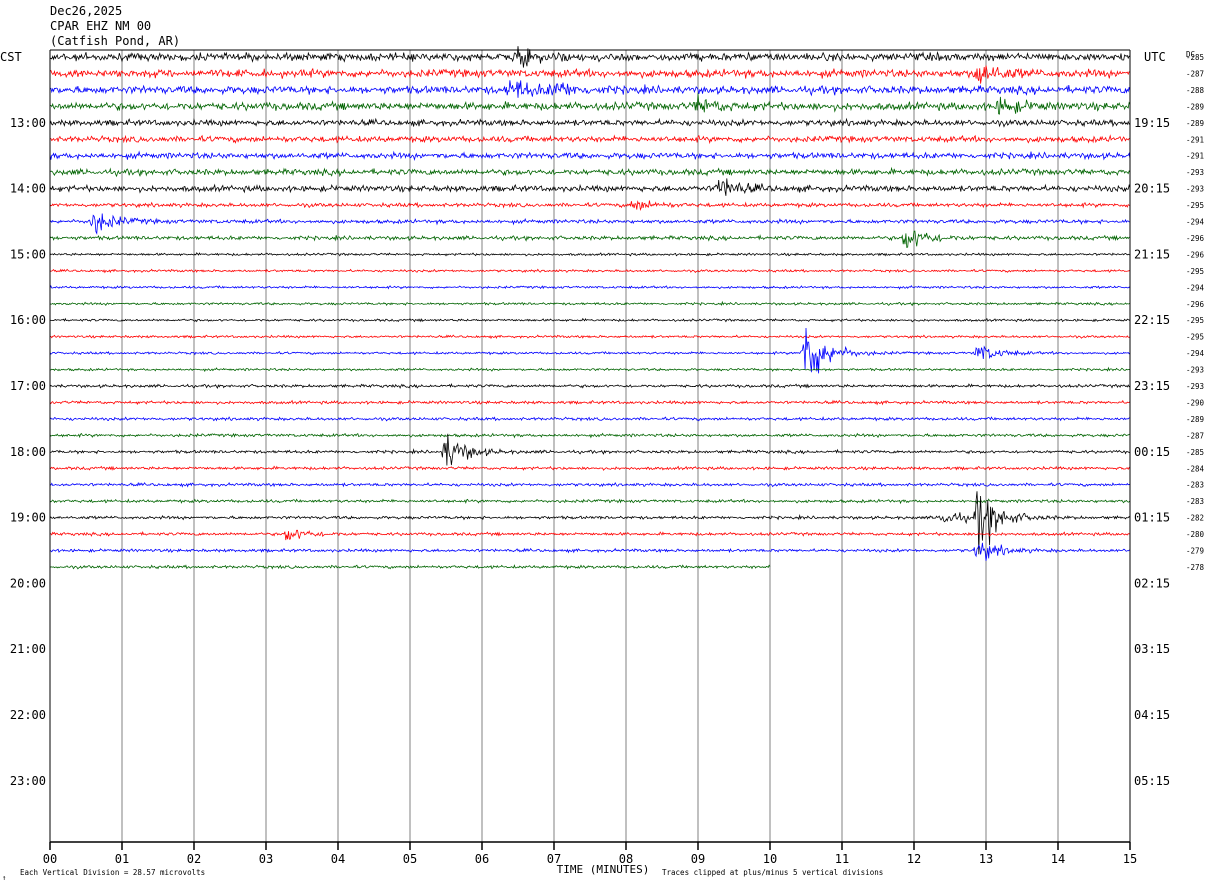  Describe the element at coordinates (1195, 90) in the screenshot. I see `dc-offset-label: -288` at that location.